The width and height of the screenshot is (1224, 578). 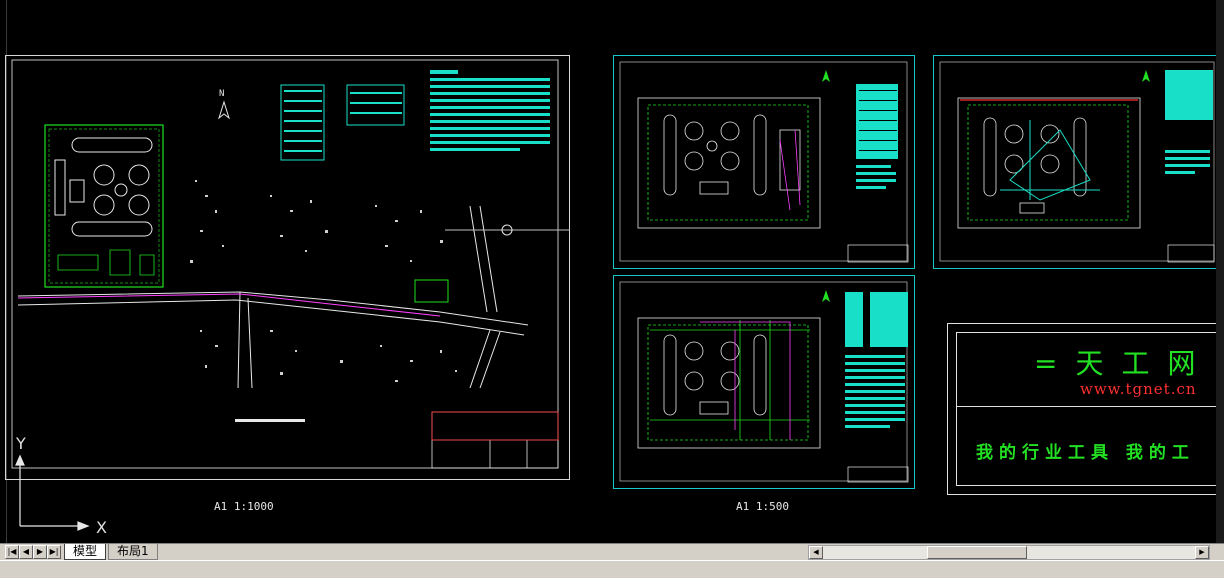 I want to click on watermark-box: =天工网 www.tgnet.cn 我的行业工具 我的工, so click(x=1085, y=409).